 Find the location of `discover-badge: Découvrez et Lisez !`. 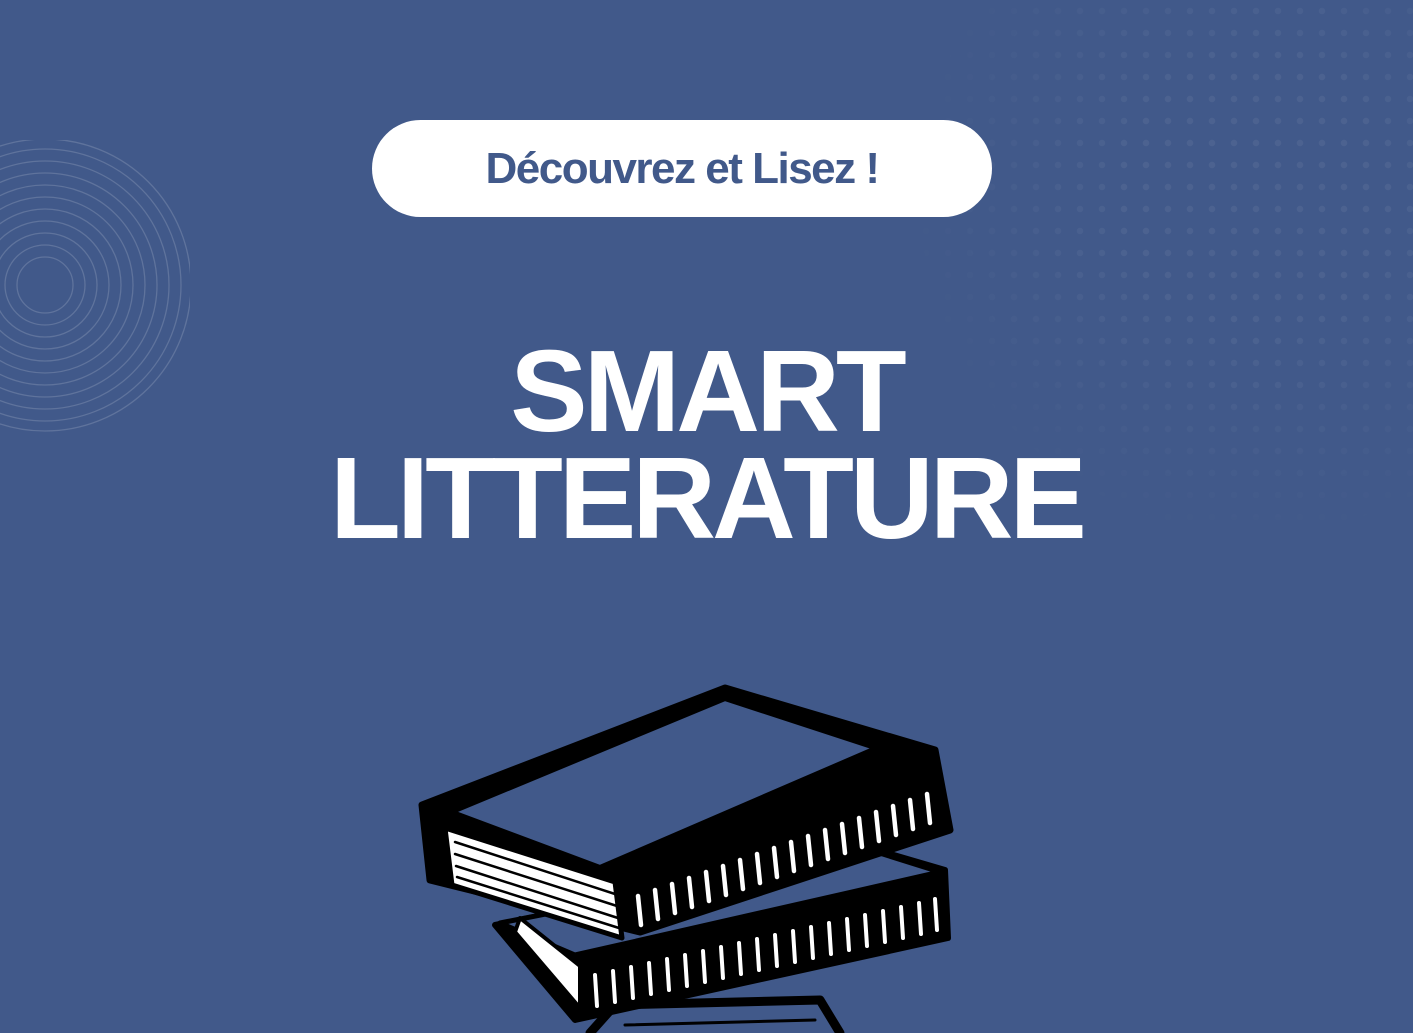

discover-badge: Découvrez et Lisez ! is located at coordinates (682, 168).